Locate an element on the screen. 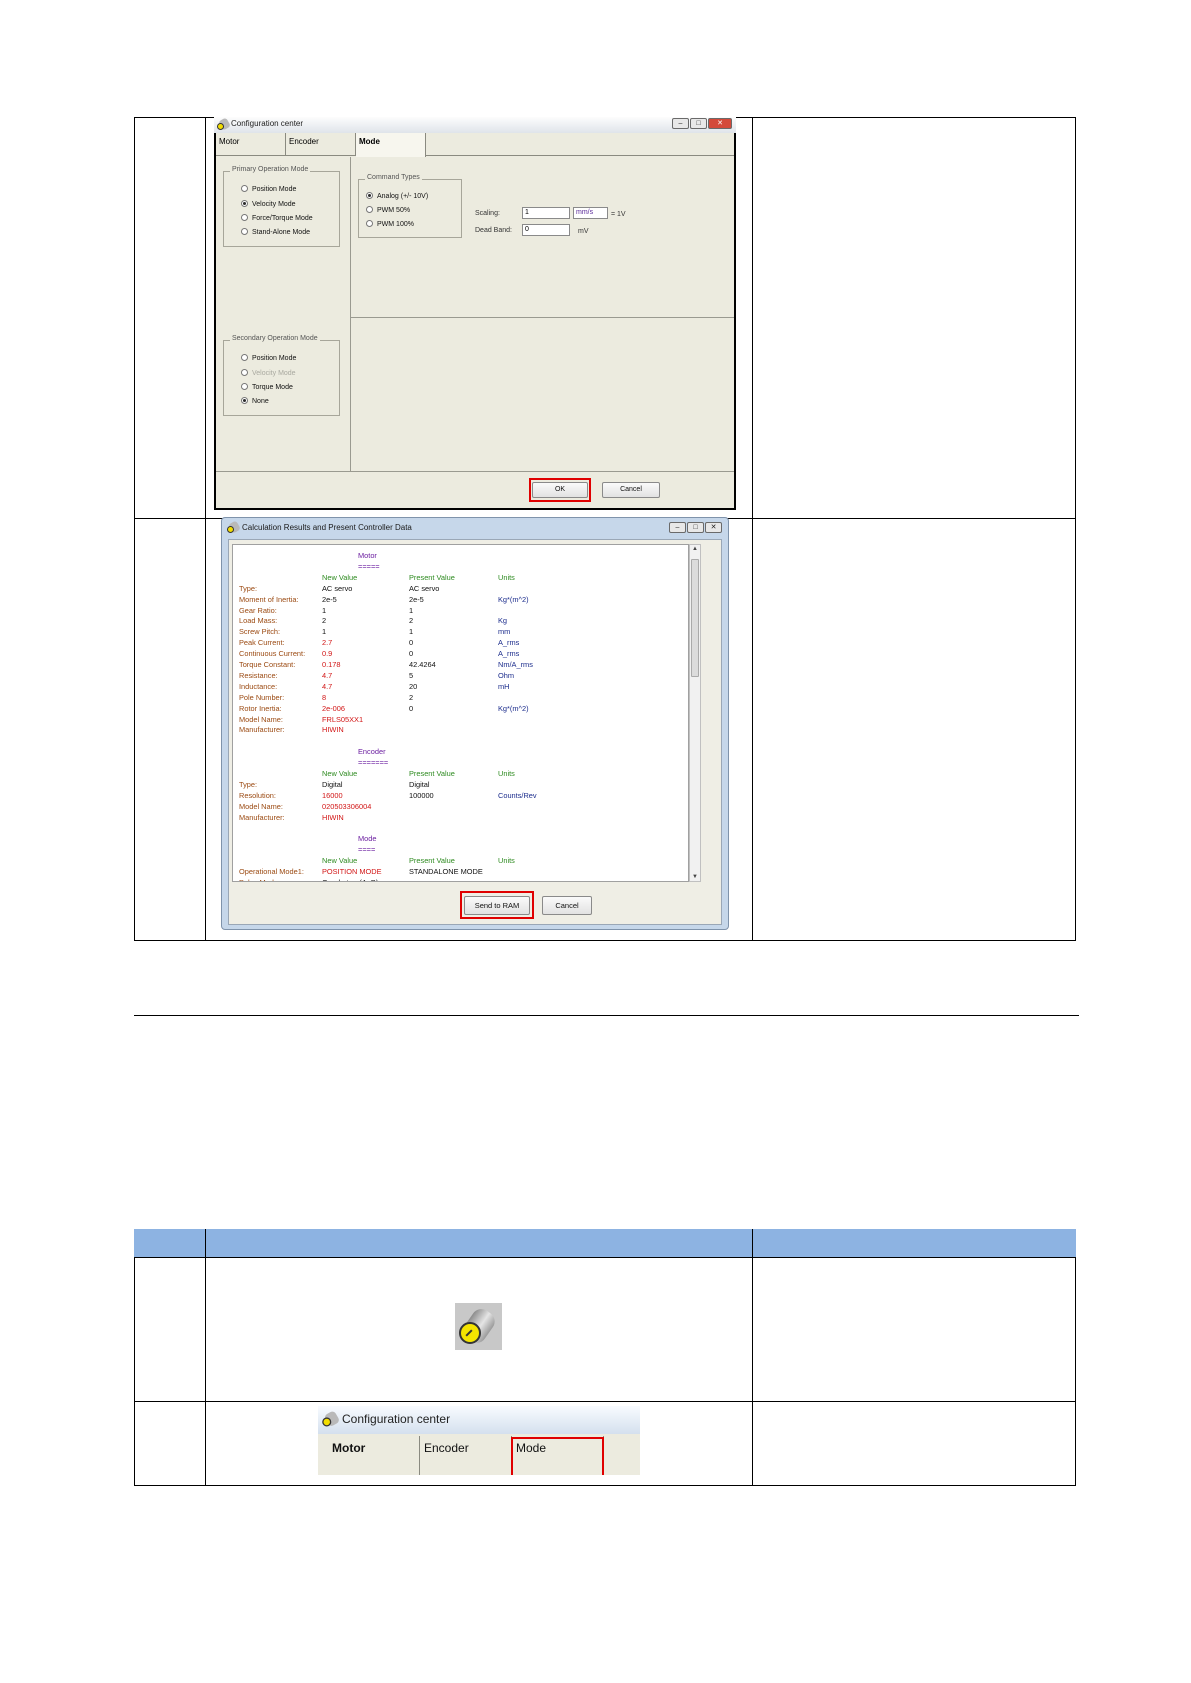 The width and height of the screenshot is (1191, 1683). section-underline: ======= is located at coordinates (373, 763).